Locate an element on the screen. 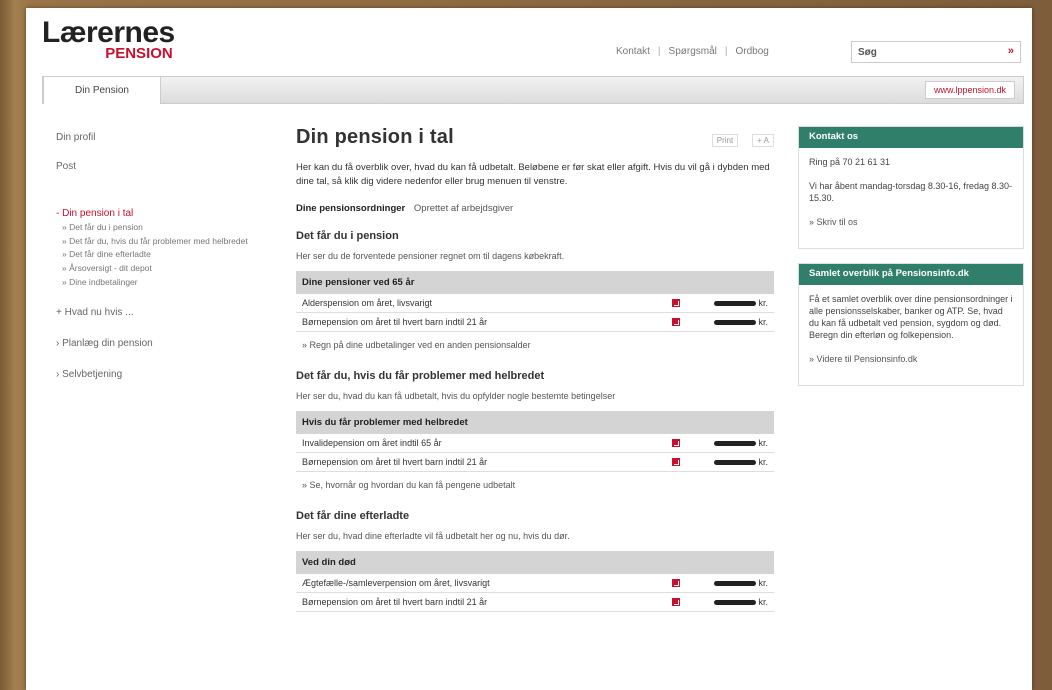 The height and width of the screenshot is (690, 1052). row-label: Invalidepension om året indtil 65 år is located at coordinates (372, 443).